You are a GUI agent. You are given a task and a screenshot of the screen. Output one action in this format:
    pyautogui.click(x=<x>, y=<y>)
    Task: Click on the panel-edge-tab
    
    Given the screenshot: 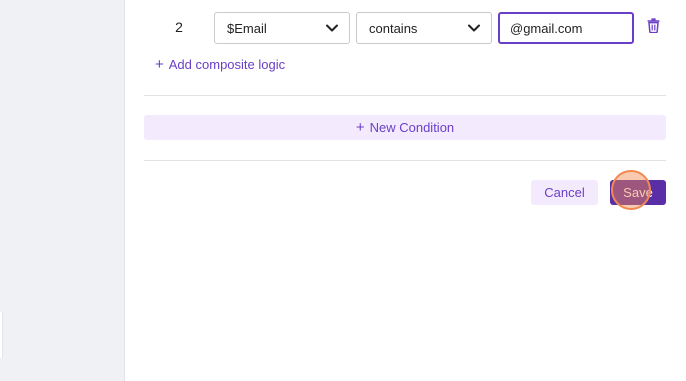 What is the action you would take?
    pyautogui.click(x=1, y=335)
    